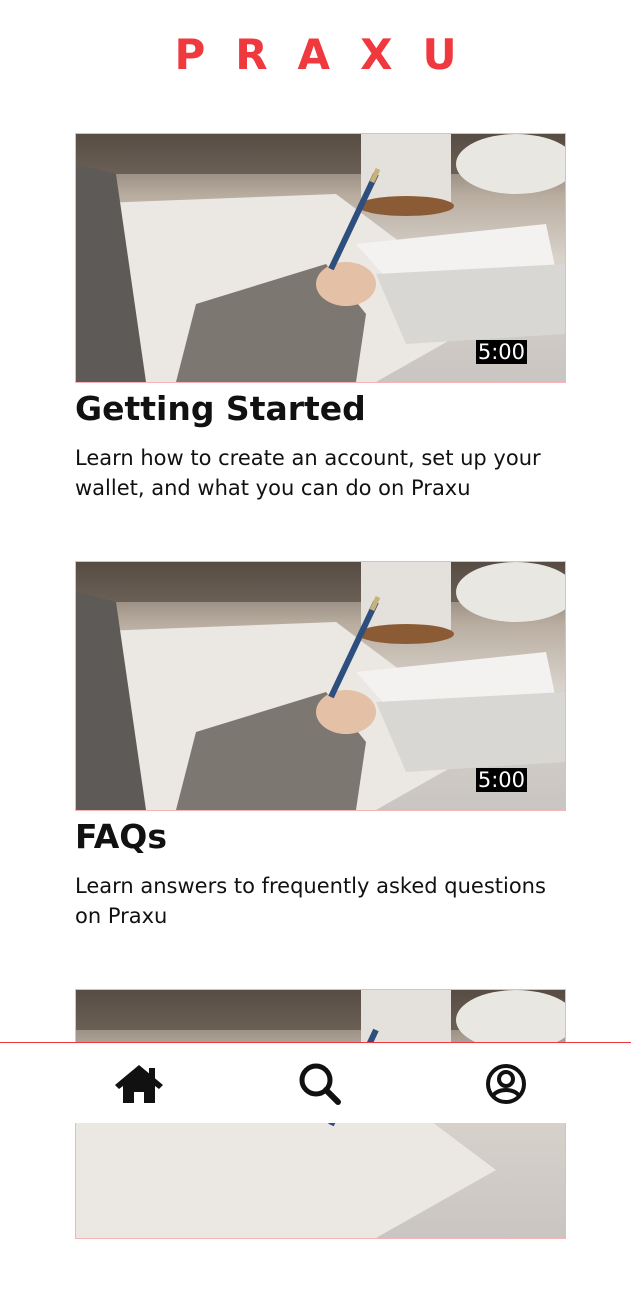  What do you see at coordinates (320, 837) in the screenshot?
I see `video-title: FAQs` at bounding box center [320, 837].